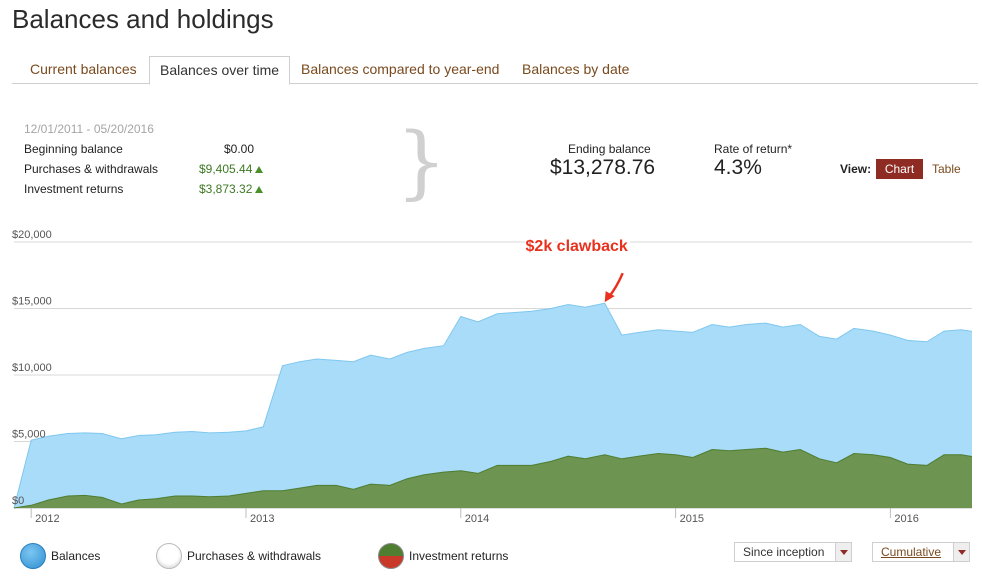 This screenshot has height=582, width=982. I want to click on view-label: View:, so click(856, 169).